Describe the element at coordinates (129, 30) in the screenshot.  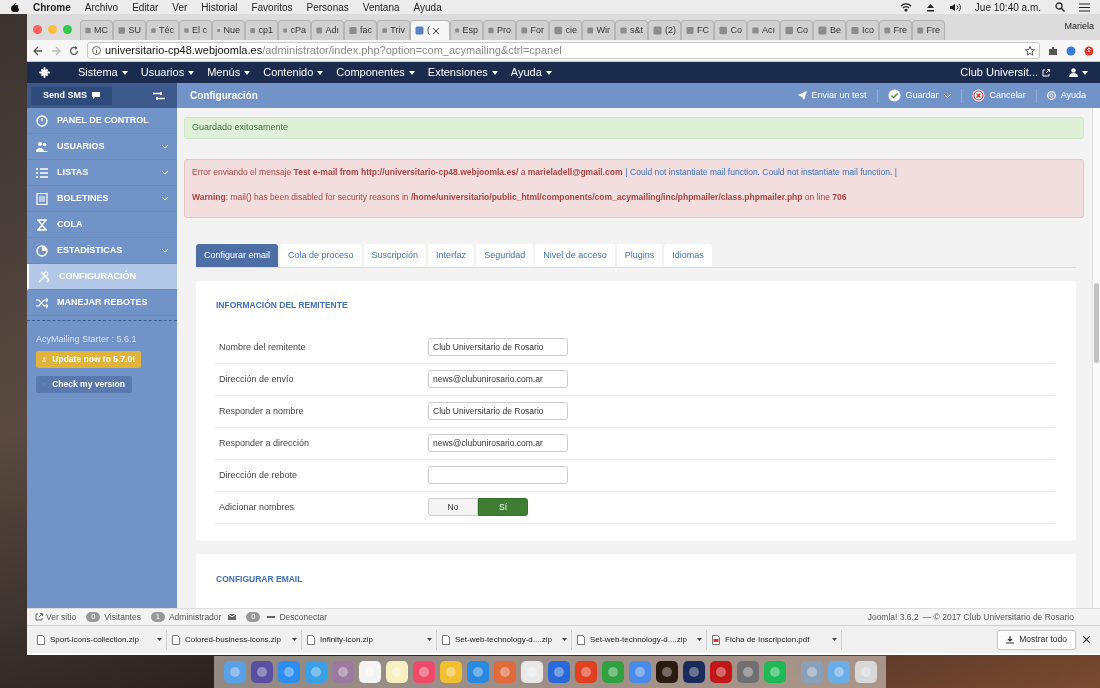
I see `browser-tab: SU` at that location.